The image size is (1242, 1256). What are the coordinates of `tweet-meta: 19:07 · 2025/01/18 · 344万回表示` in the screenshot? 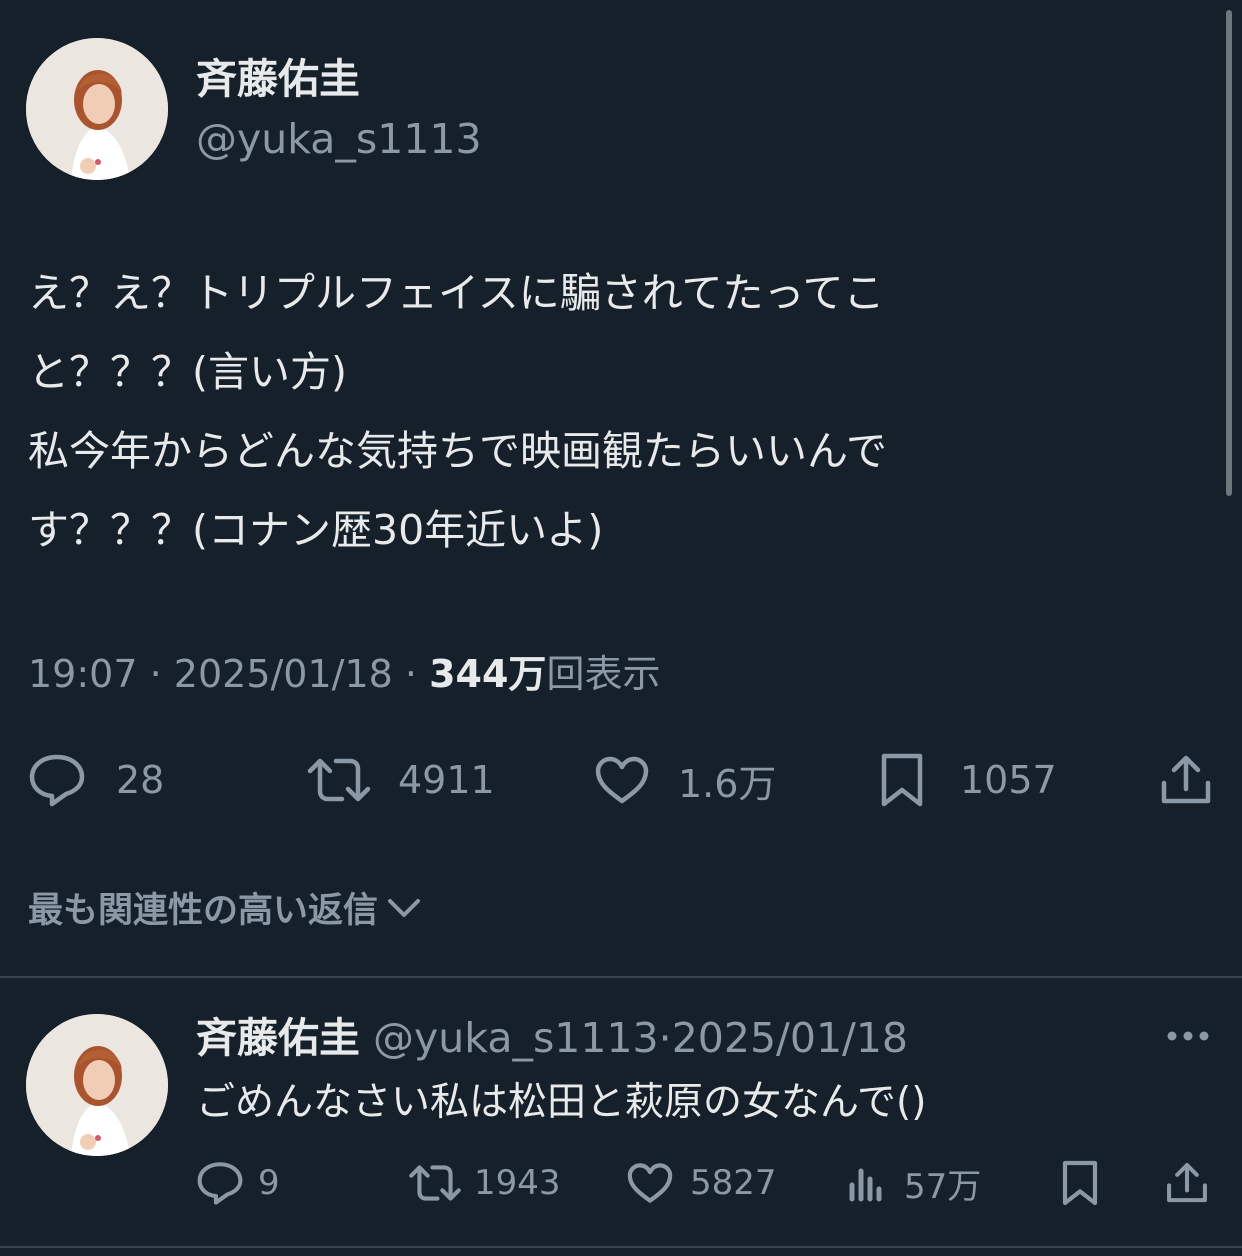 It's located at (344, 674).